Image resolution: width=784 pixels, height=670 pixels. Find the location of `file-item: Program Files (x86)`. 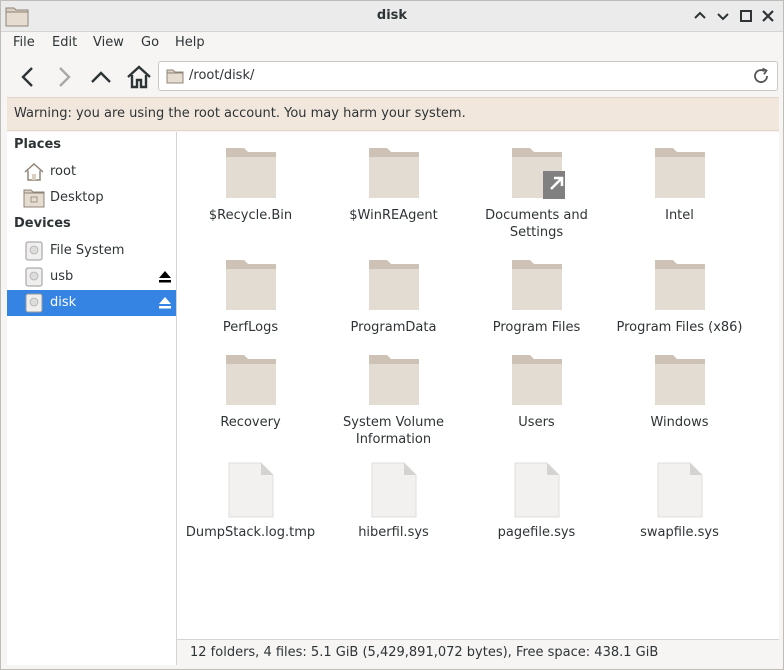

file-item: Program Files (x86) is located at coordinates (679, 296).